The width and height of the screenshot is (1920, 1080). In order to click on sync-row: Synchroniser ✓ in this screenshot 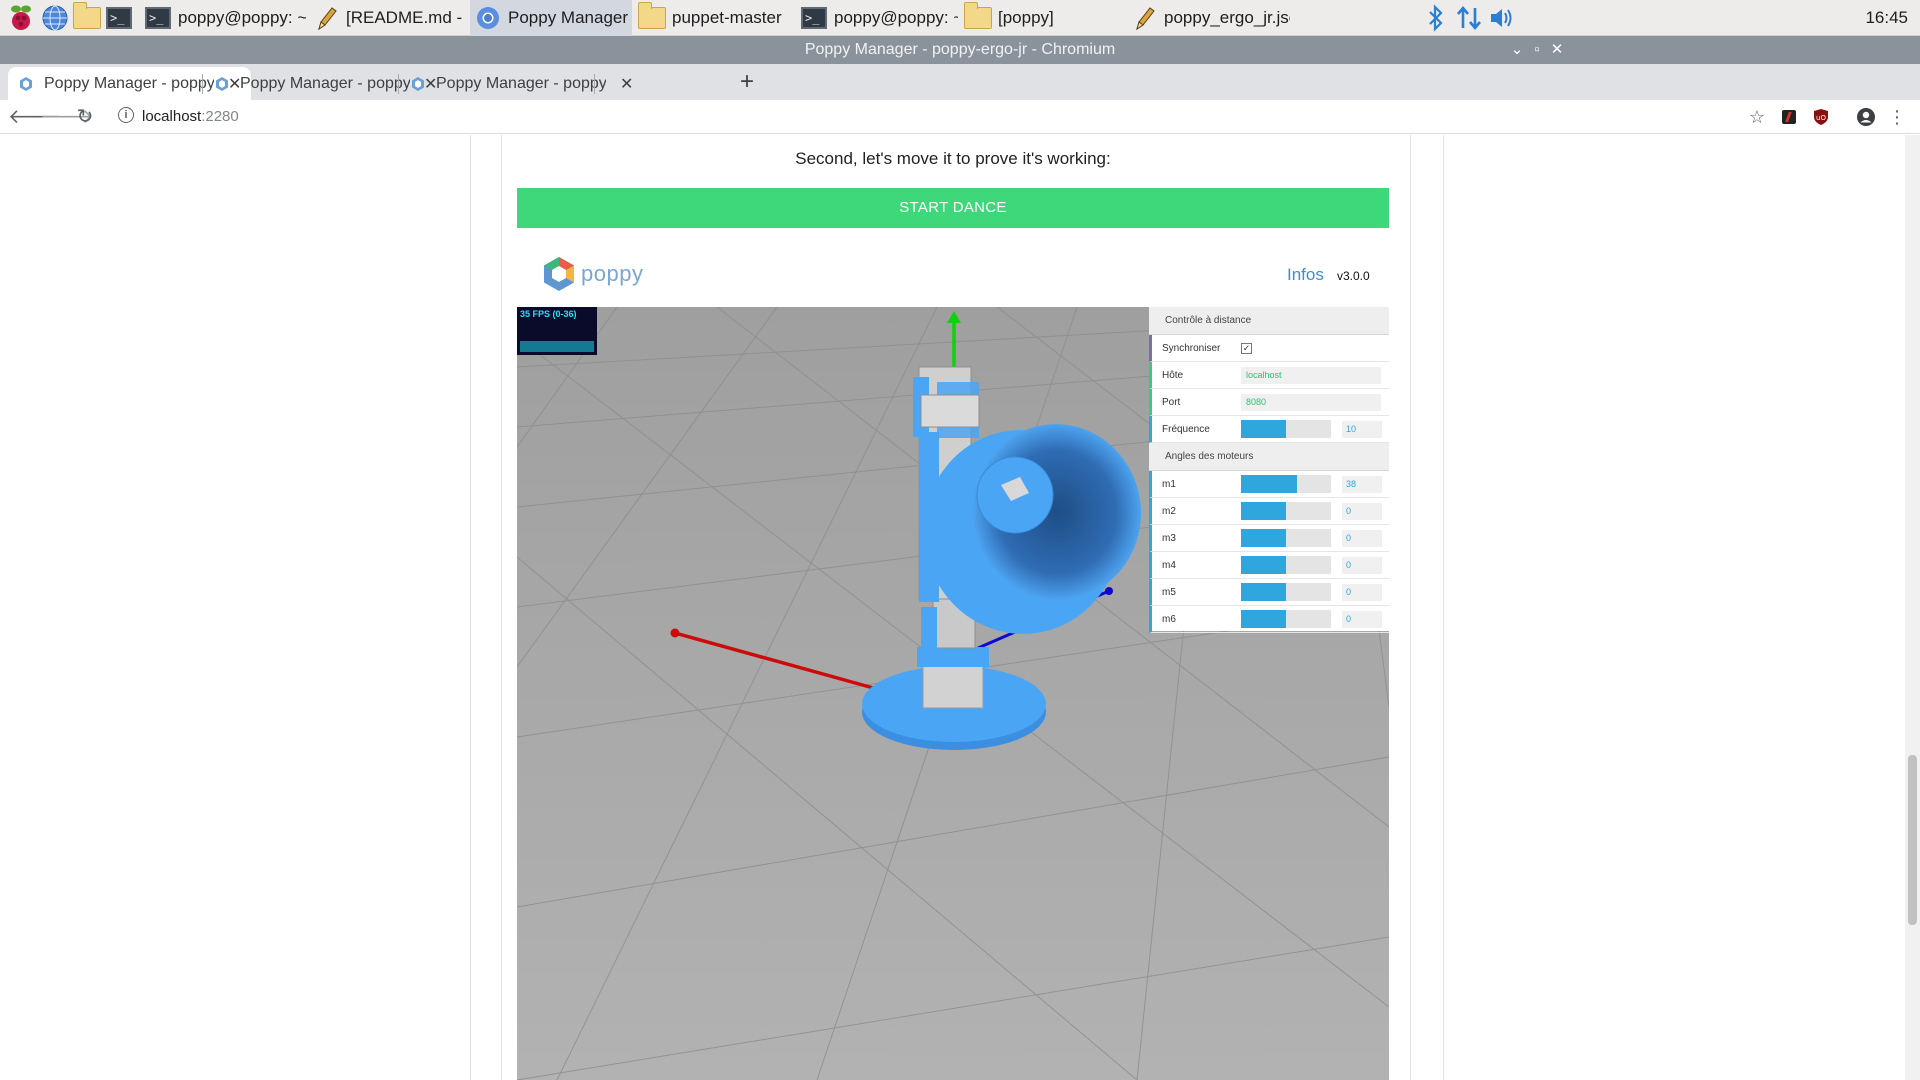, I will do `click(1269, 348)`.